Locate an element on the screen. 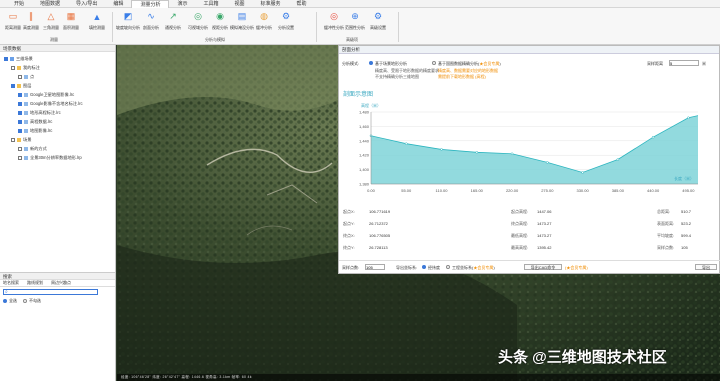  tree-node-label: Google卫星地图影像.lrc is located at coordinates (52, 94).